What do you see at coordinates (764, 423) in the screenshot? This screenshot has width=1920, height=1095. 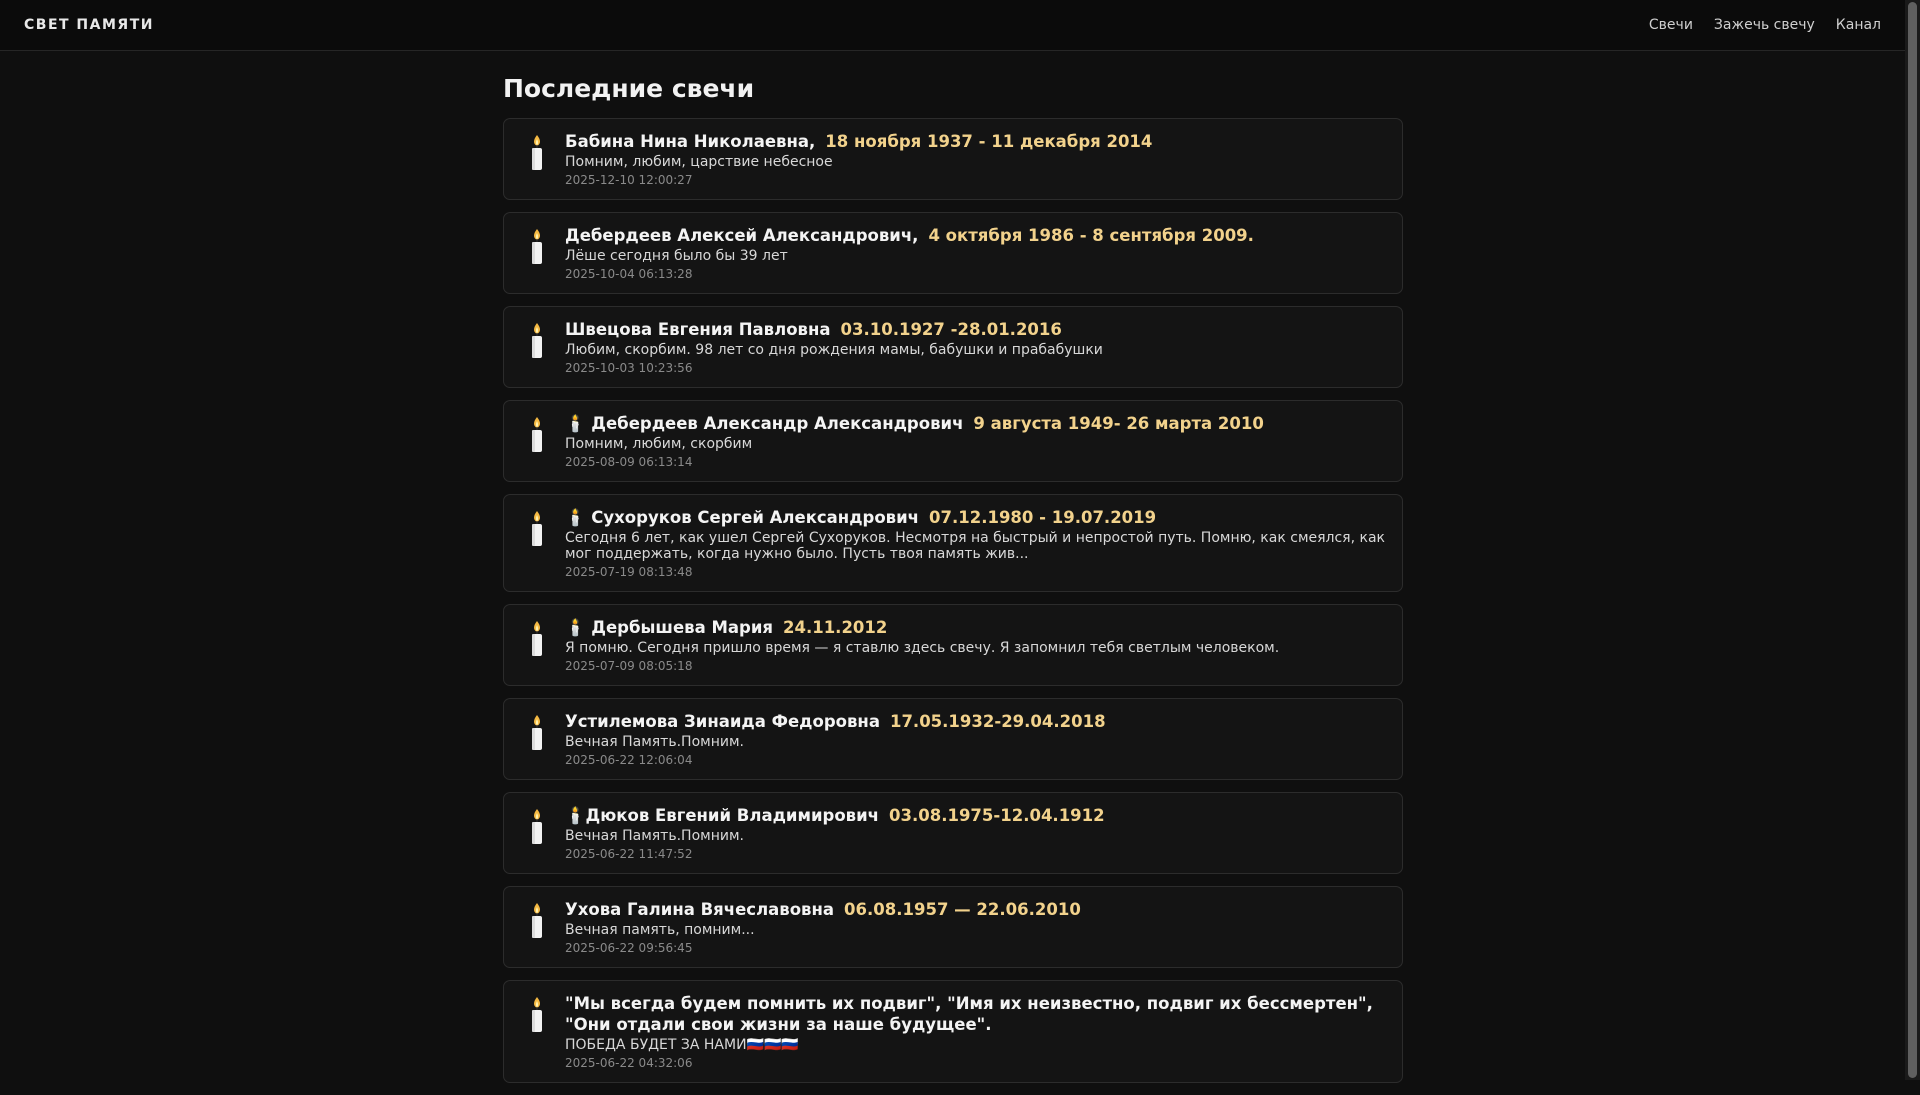 I see `person-name: 🕯️ Дебердеев Александр Александрович` at bounding box center [764, 423].